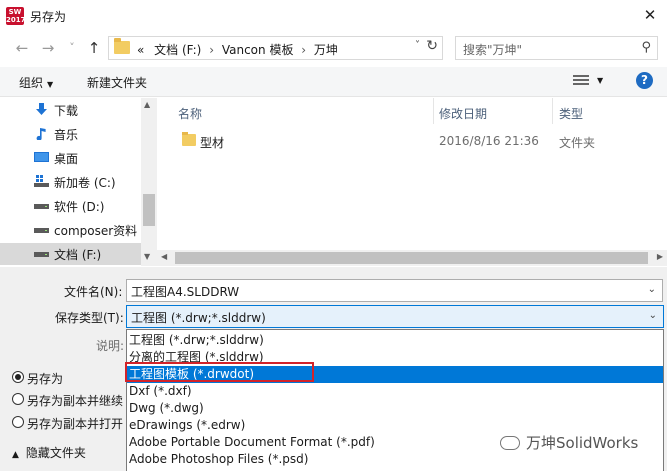 The width and height of the screenshot is (667, 471). I want to click on search-placeholder: 搜索"万坤", so click(493, 50).